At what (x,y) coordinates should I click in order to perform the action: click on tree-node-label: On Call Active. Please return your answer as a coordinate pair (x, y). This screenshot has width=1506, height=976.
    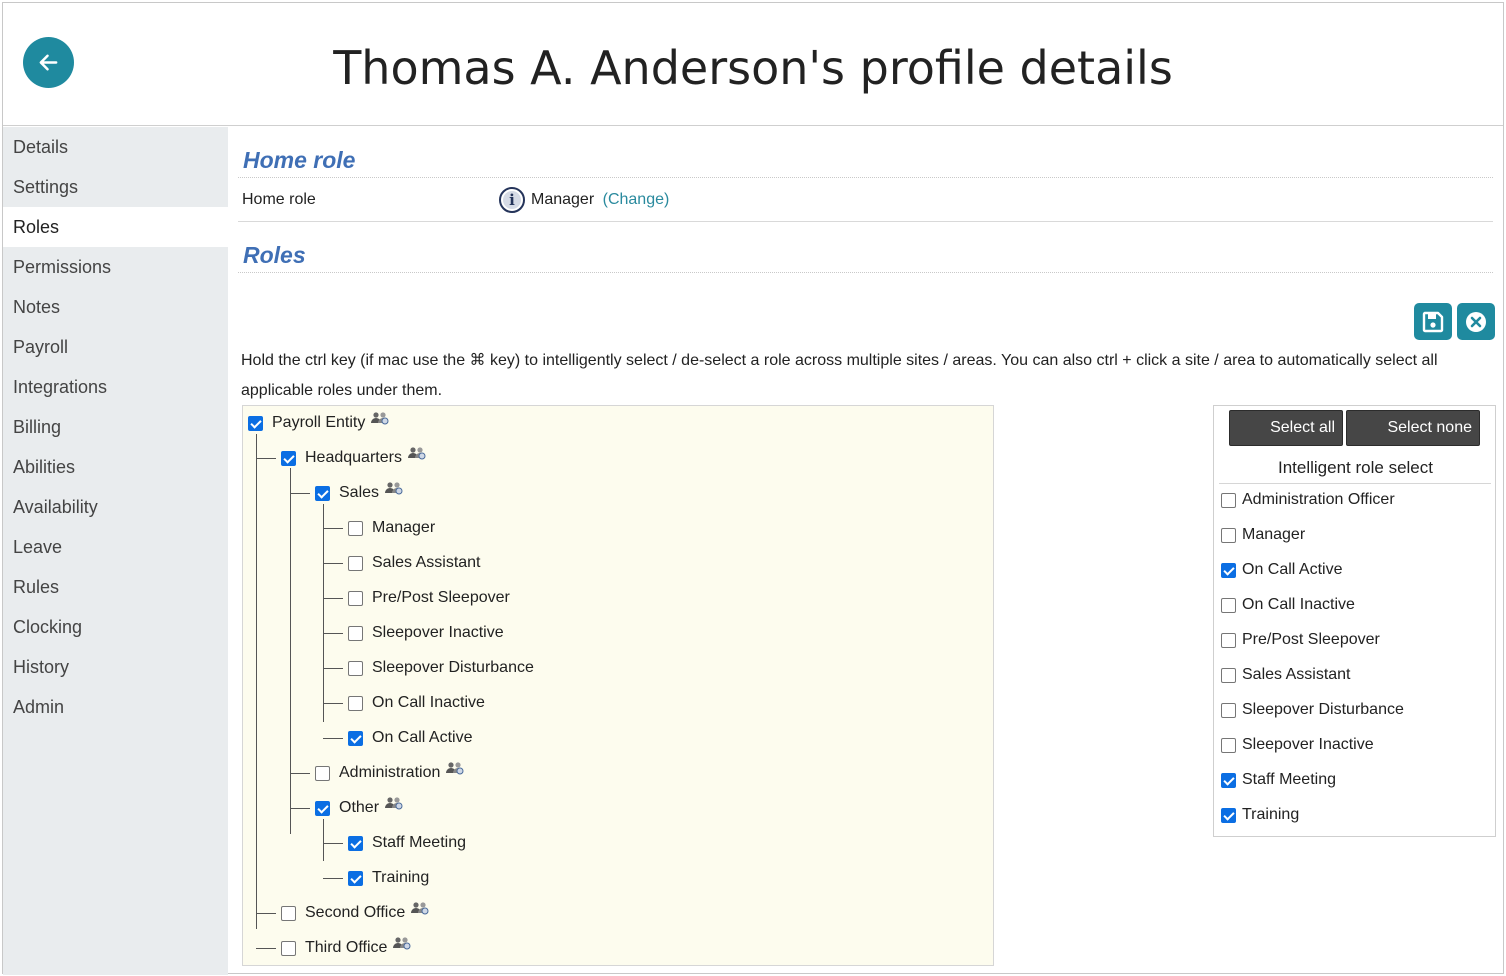
    Looking at the image, I should click on (422, 738).